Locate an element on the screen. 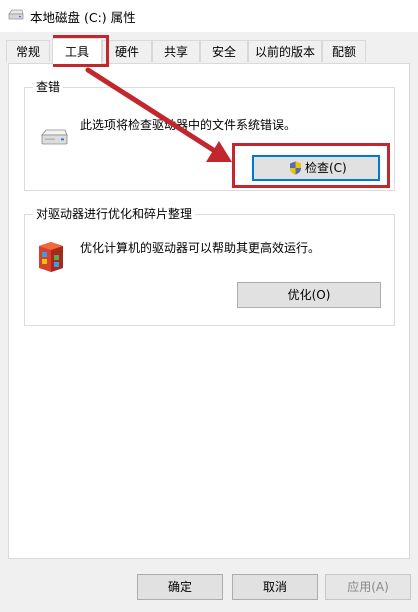 This screenshot has height=612, width=418. optimize-button: 优化(O) is located at coordinates (309, 295).